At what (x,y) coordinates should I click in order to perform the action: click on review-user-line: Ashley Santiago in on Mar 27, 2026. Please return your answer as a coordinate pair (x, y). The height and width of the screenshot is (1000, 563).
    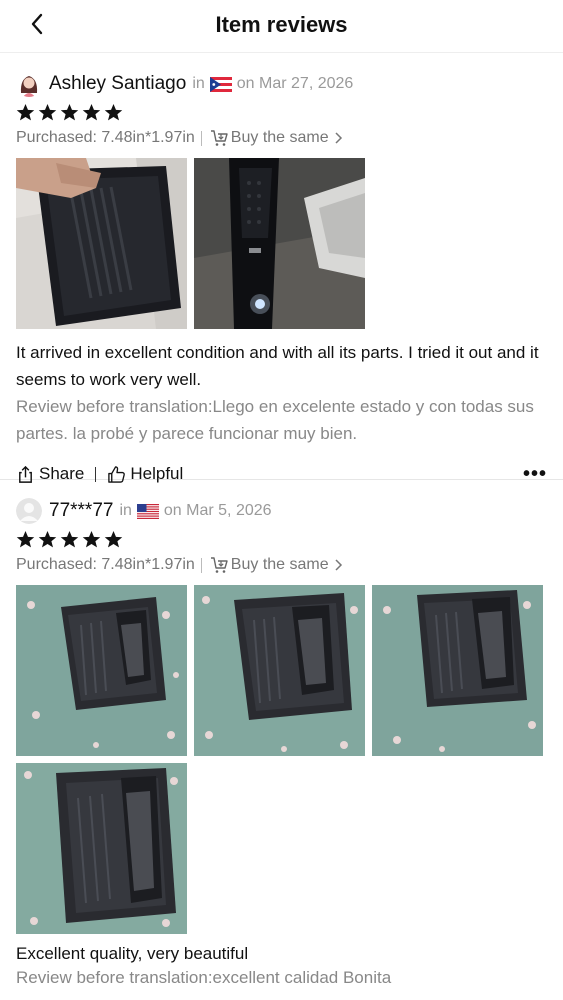
    Looking at the image, I should click on (281, 84).